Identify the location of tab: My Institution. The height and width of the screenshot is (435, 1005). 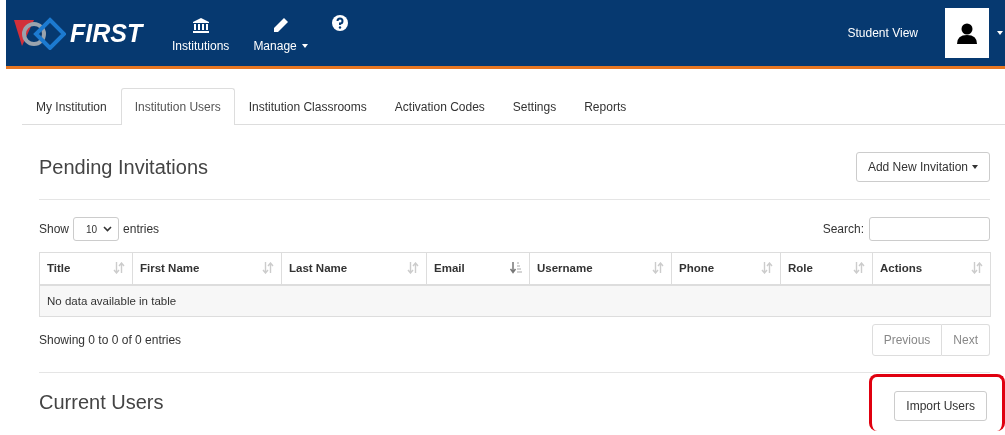
(71, 106).